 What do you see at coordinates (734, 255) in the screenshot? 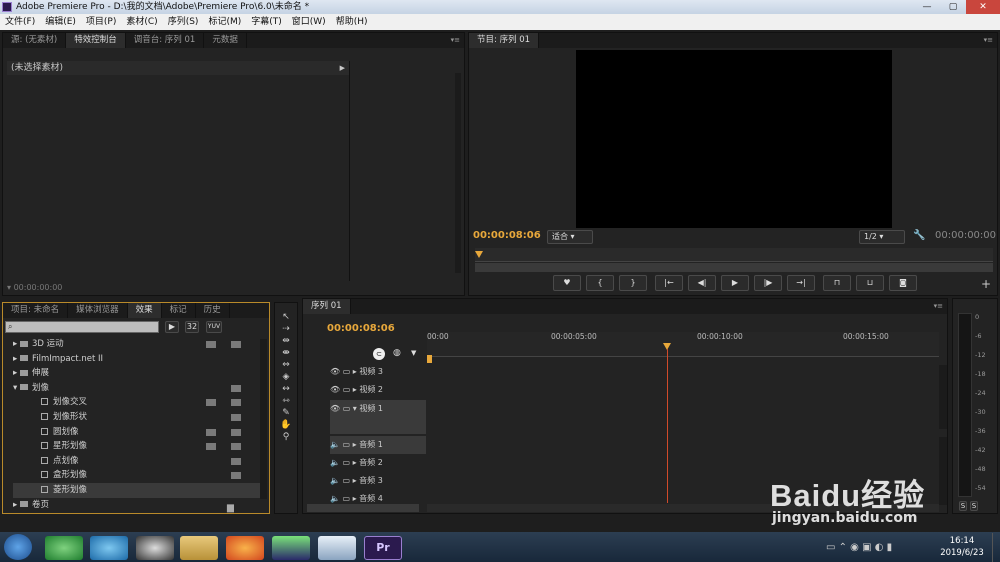
I see `program-time-ruler` at bounding box center [734, 255].